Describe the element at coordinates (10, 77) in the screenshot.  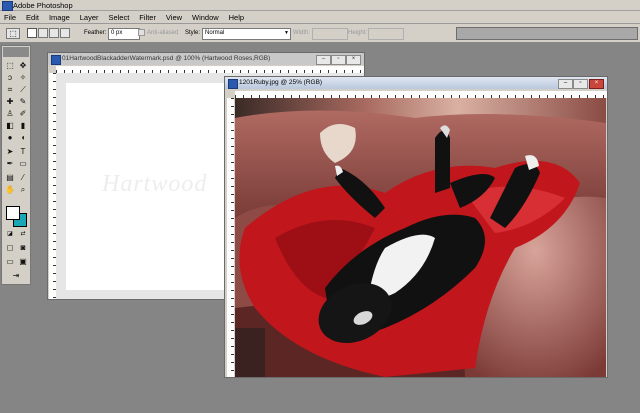
I see `lasso-tool-icon: ↄ` at that location.